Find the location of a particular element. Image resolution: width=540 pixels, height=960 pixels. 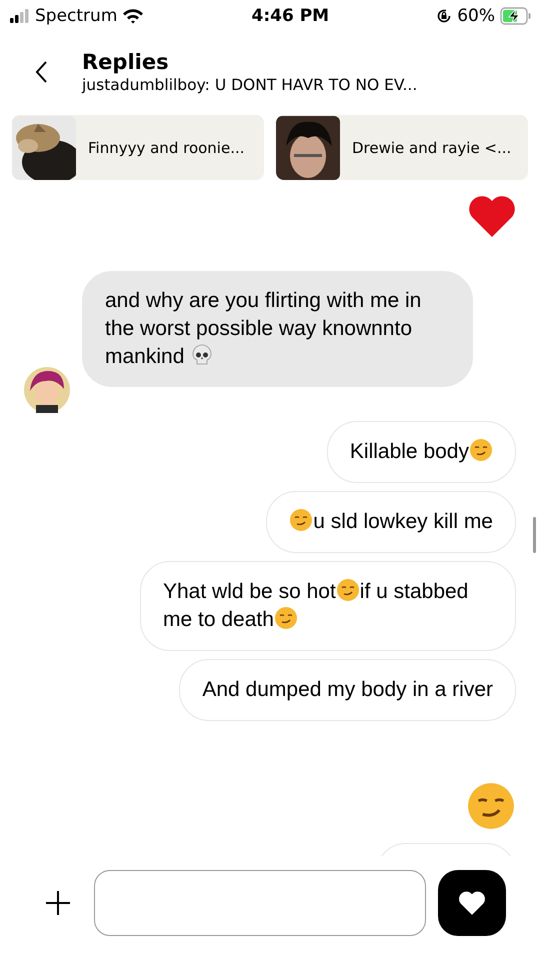

battery-icon is located at coordinates (516, 16).